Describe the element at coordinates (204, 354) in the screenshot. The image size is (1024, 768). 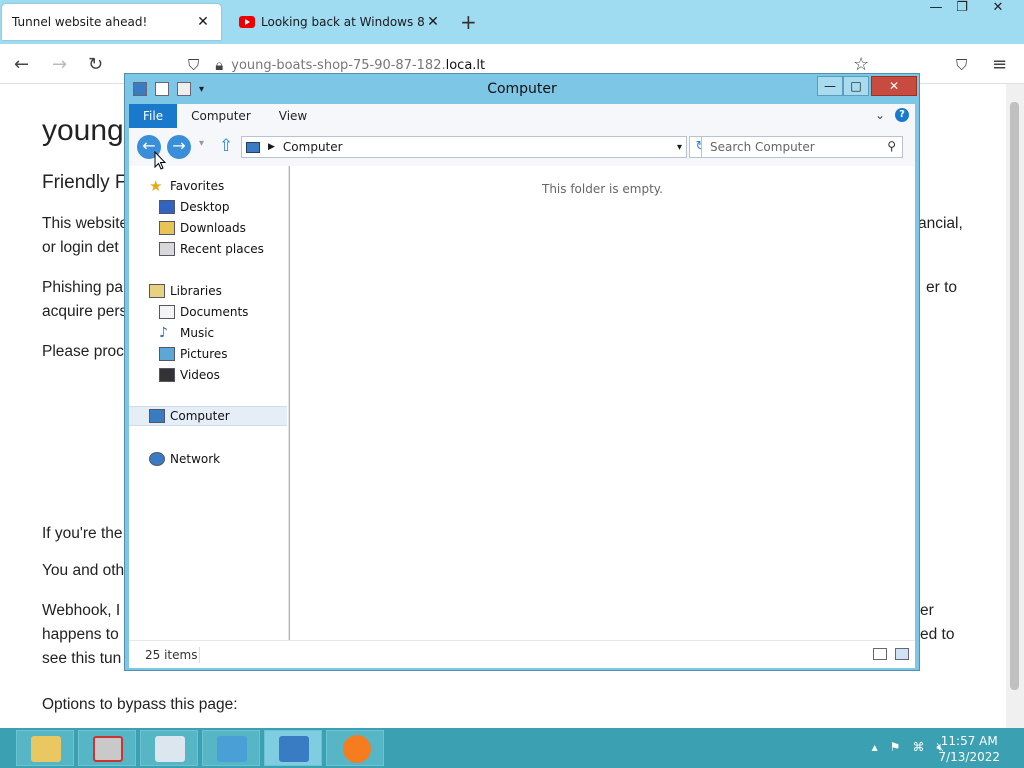
I see `nav-label: Pictures` at that location.